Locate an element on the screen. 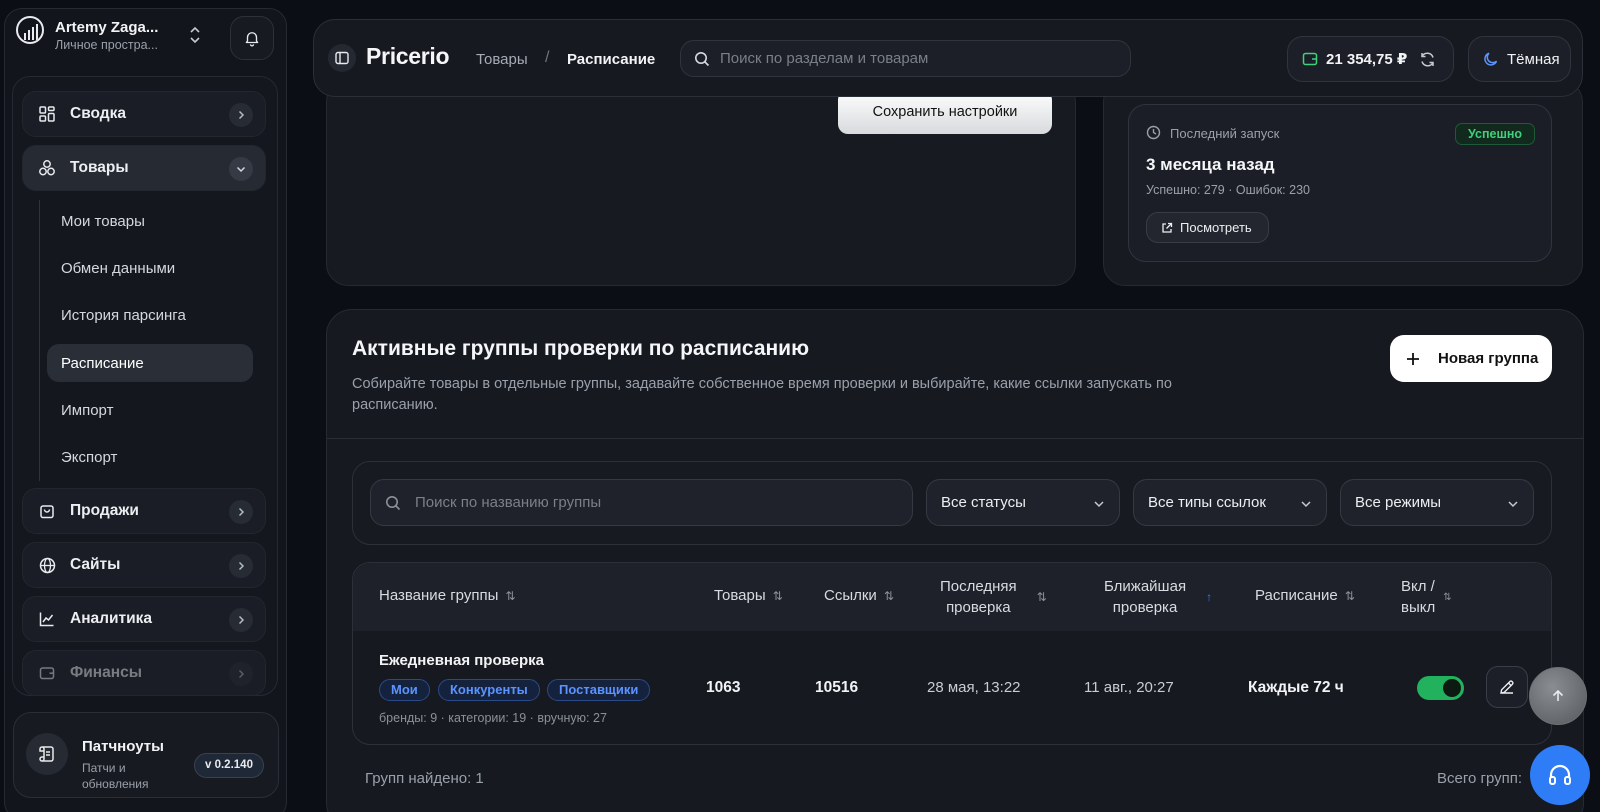 Image resolution: width=1600 pixels, height=812 pixels. column-header-next-check: Ближайшая проверка ↑ is located at coordinates (1158, 597).